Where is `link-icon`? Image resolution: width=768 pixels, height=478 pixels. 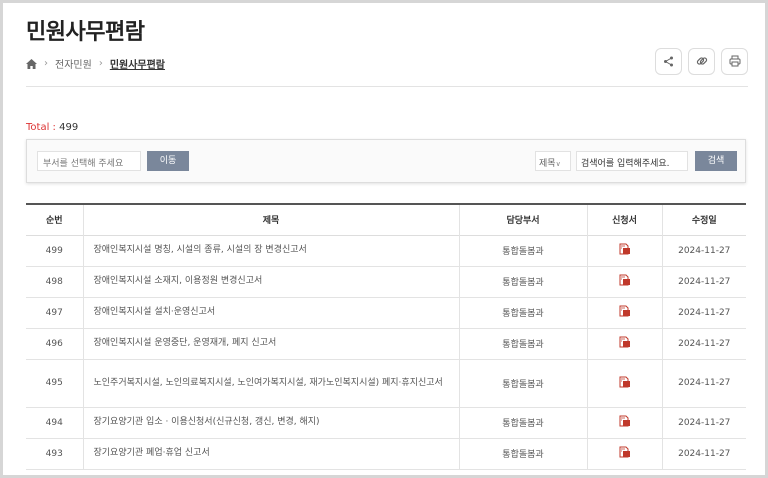
link-icon is located at coordinates (702, 61).